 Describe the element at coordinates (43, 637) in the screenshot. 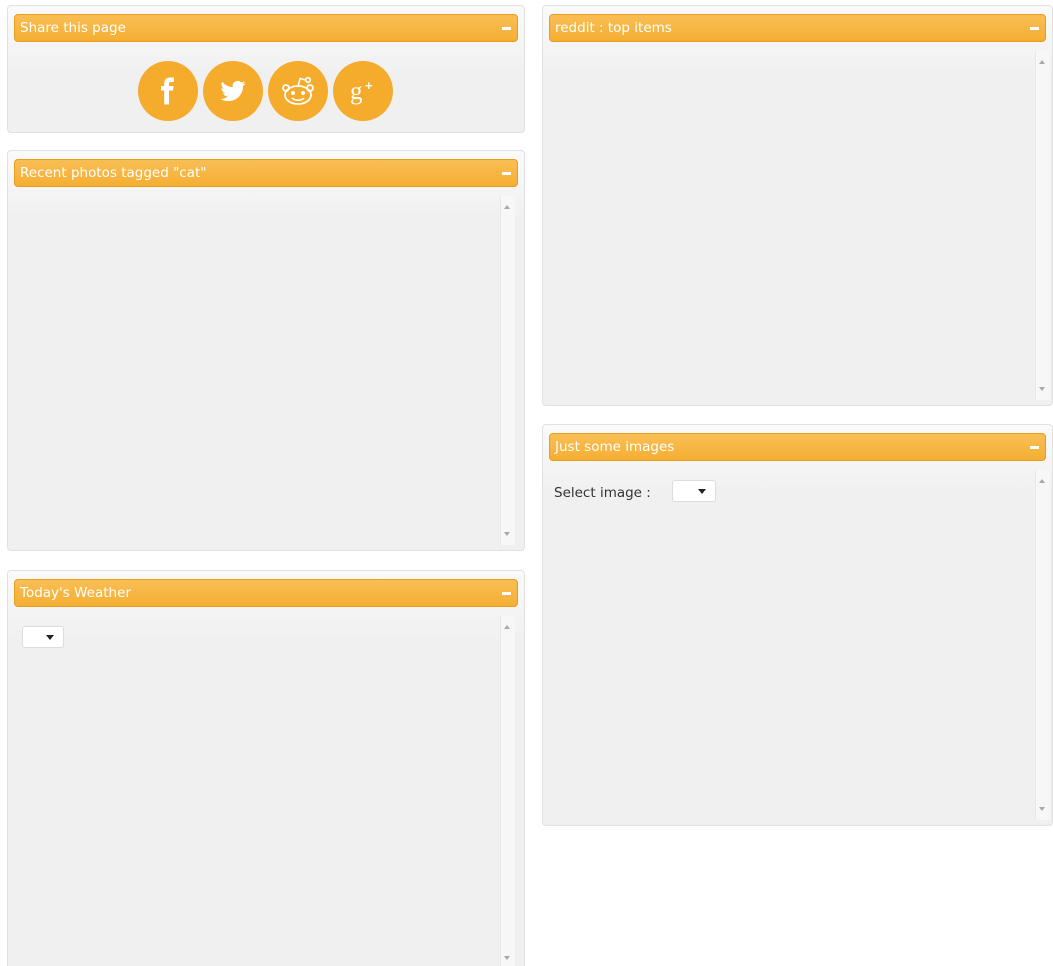

I see `weather-location-select` at that location.